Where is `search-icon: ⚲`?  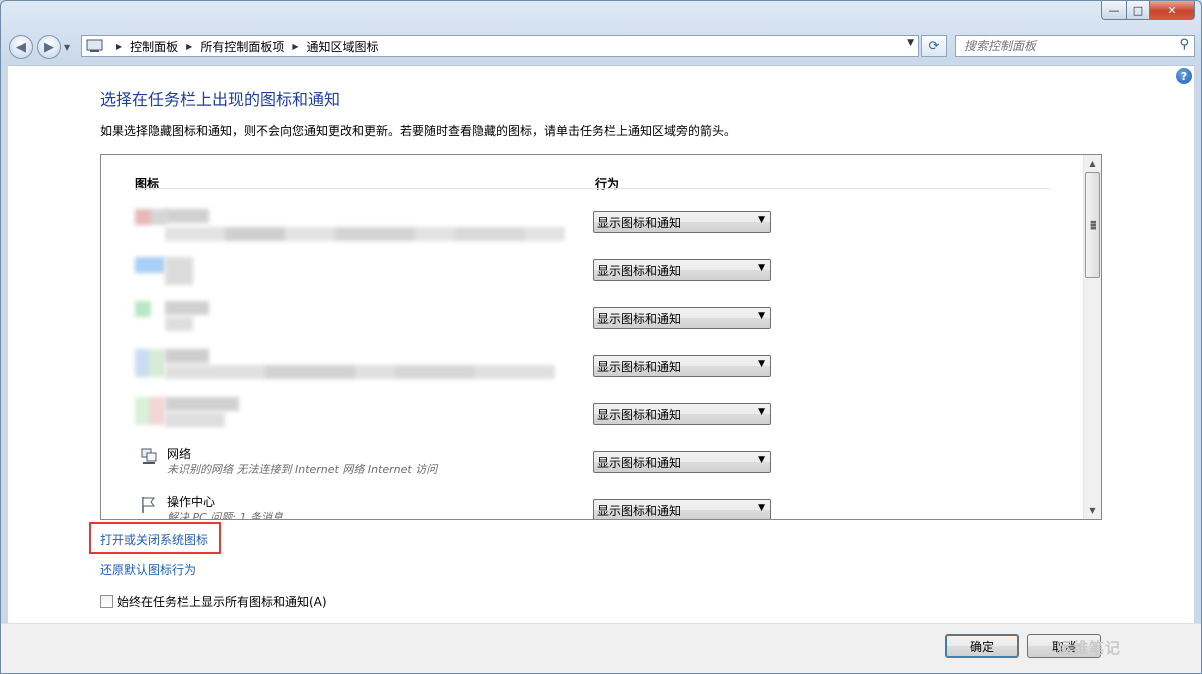 search-icon: ⚲ is located at coordinates (1184, 44).